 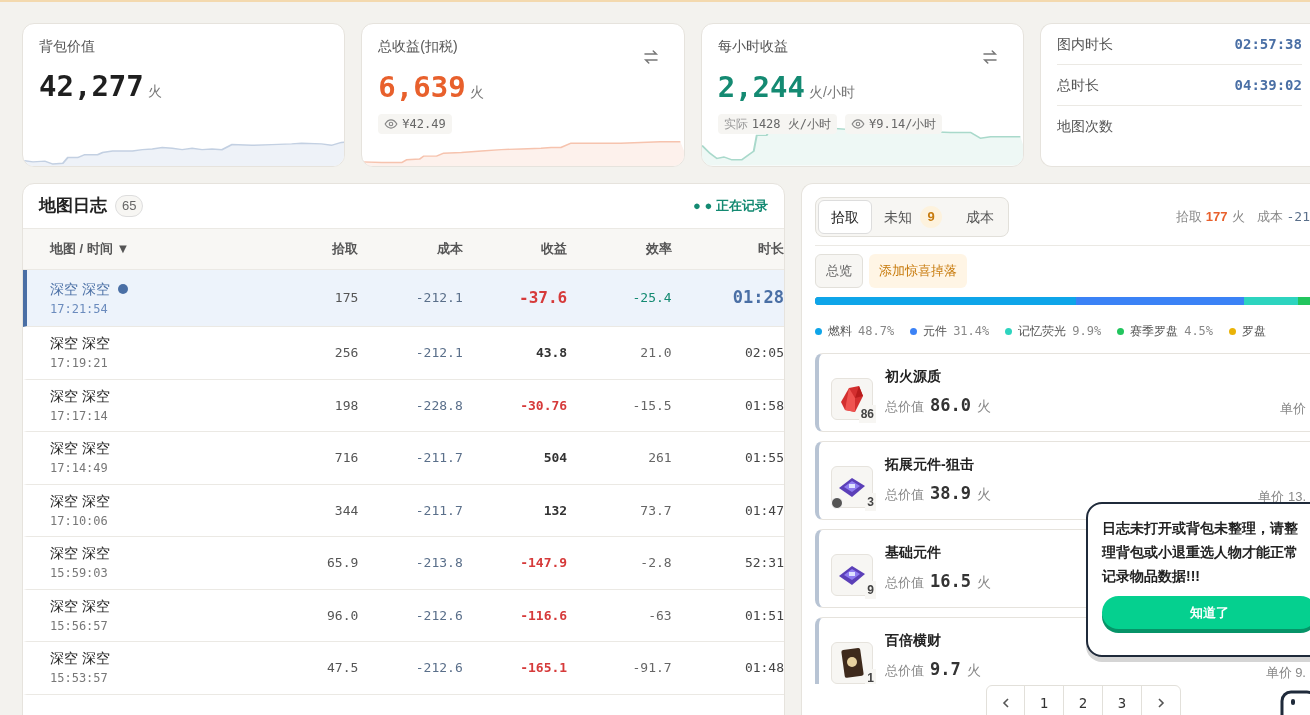 What do you see at coordinates (1085, 126) in the screenshot?
I see `stat-label: 地图次数` at bounding box center [1085, 126].